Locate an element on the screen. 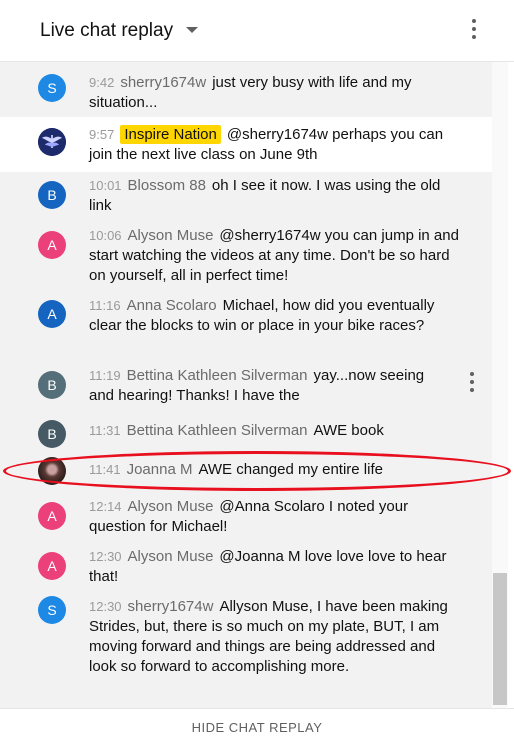 This screenshot has height=744, width=514. message-text: AWE book is located at coordinates (348, 430).